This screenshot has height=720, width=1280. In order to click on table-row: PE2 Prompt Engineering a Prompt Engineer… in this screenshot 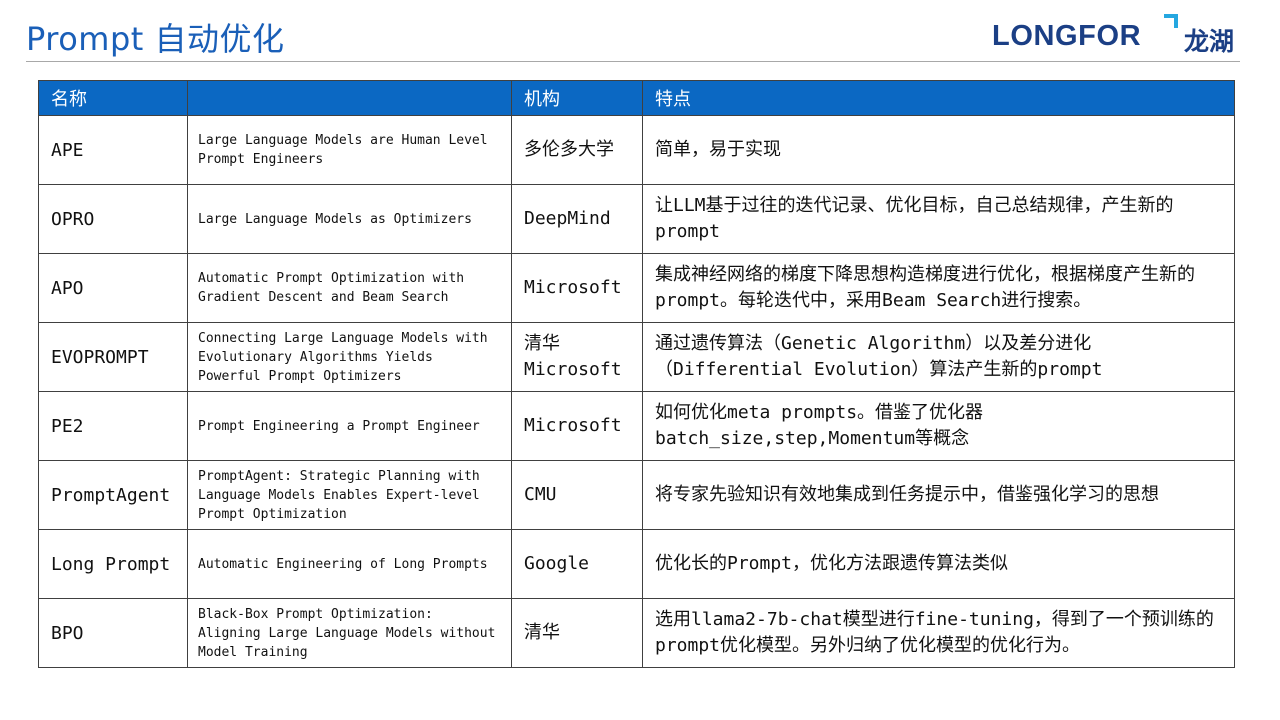, I will do `click(636, 426)`.